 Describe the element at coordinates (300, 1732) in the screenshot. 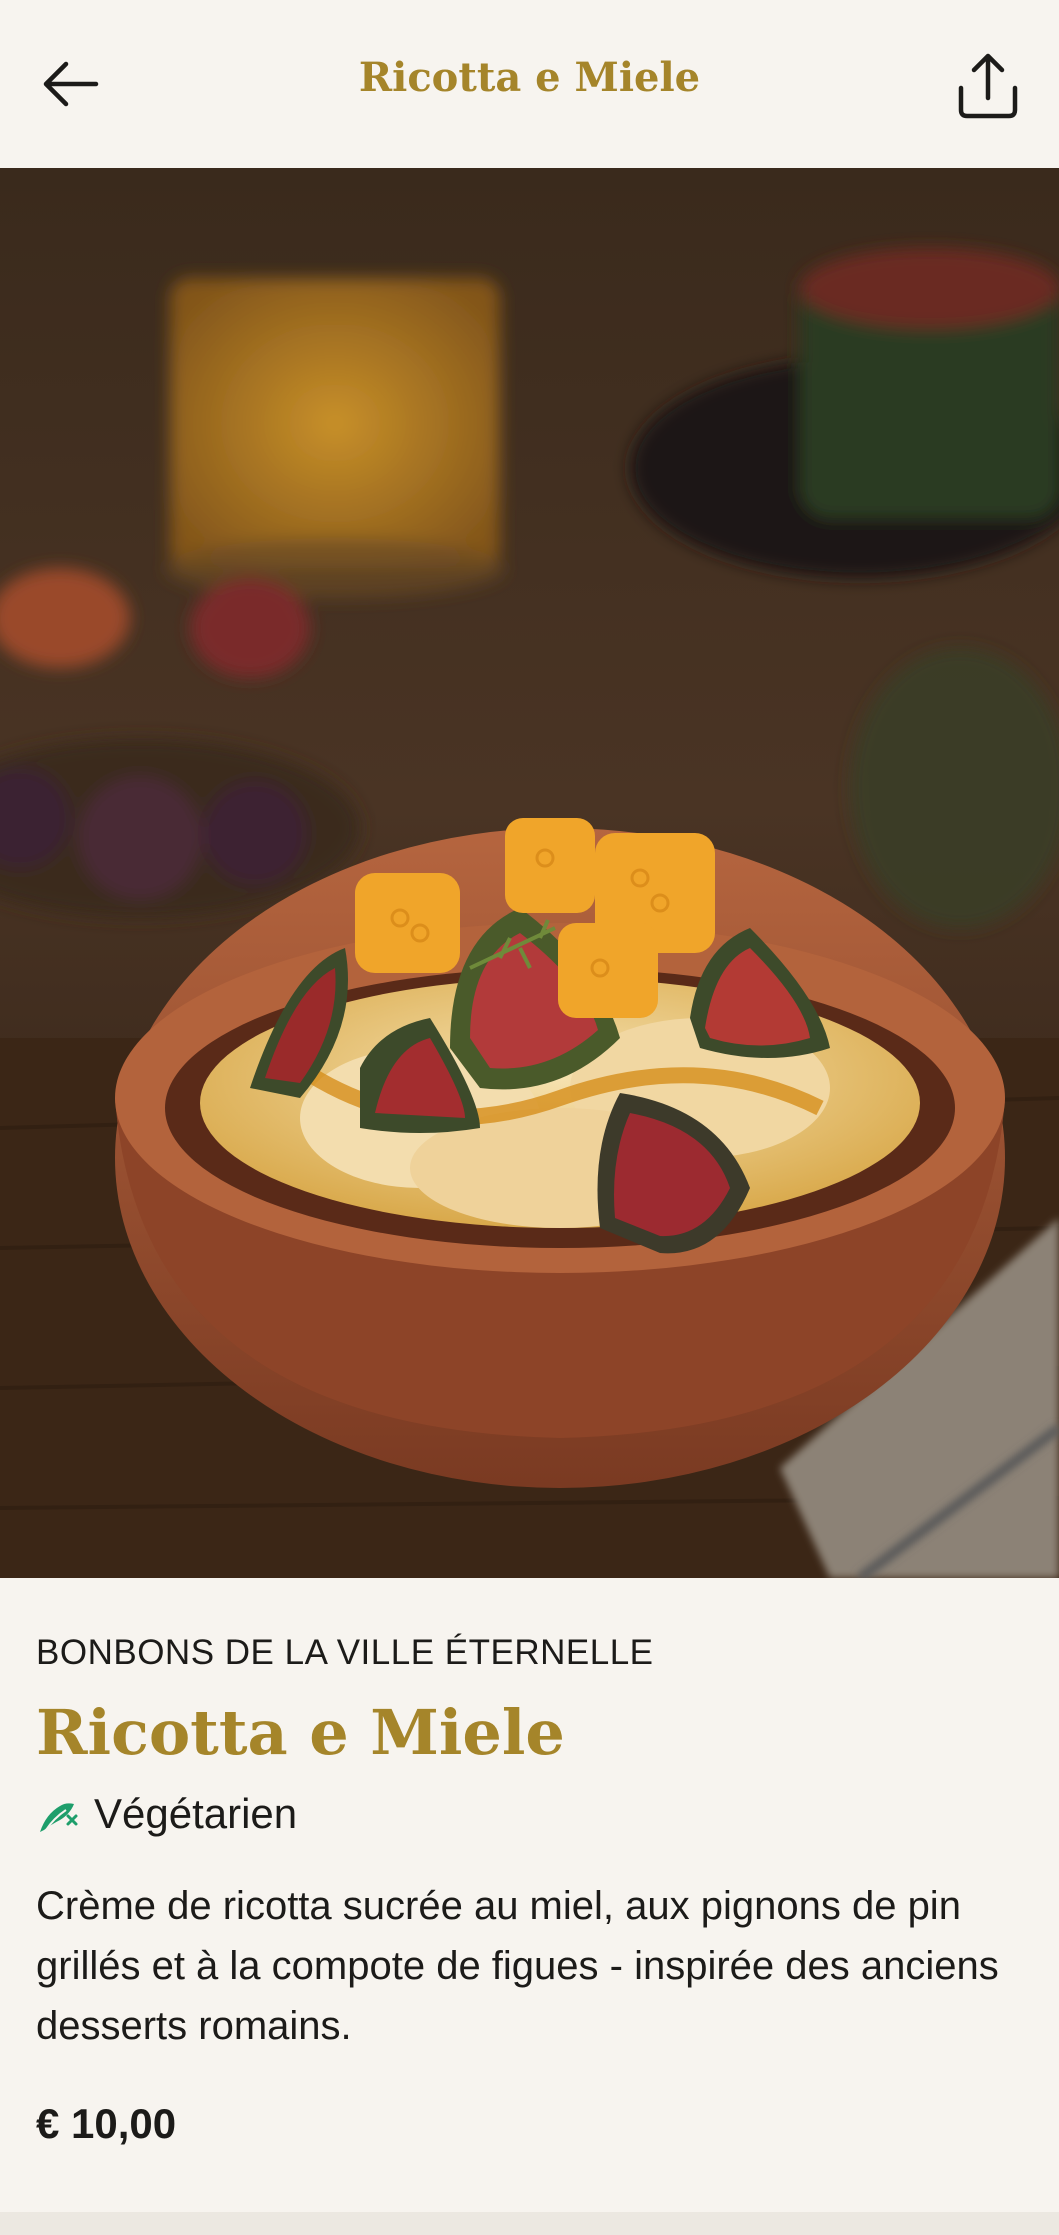

I see `dish-name: Ricotta e Miele` at that location.